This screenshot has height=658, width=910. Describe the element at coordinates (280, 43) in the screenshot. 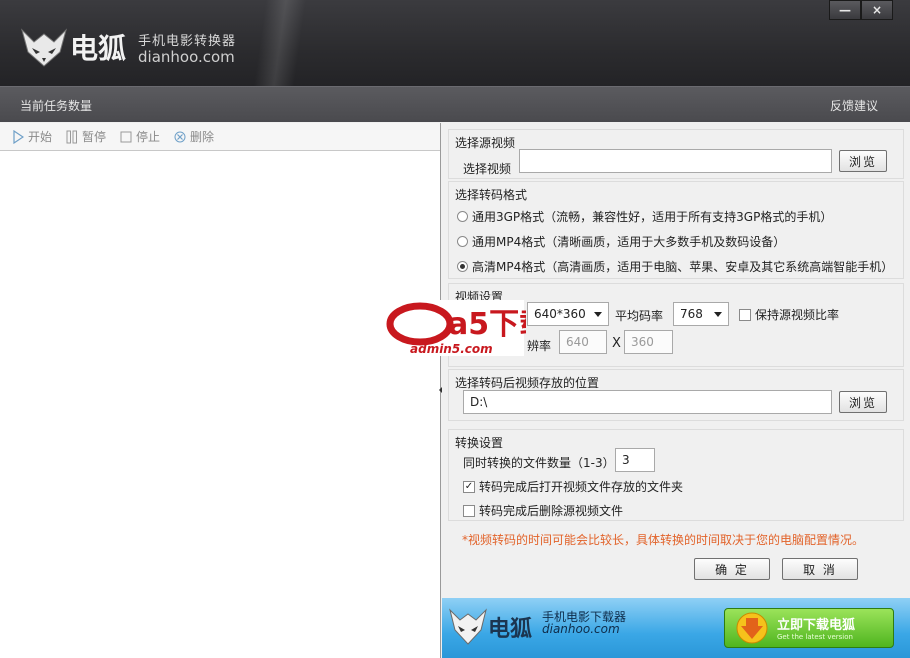

I see `title-sheen` at that location.